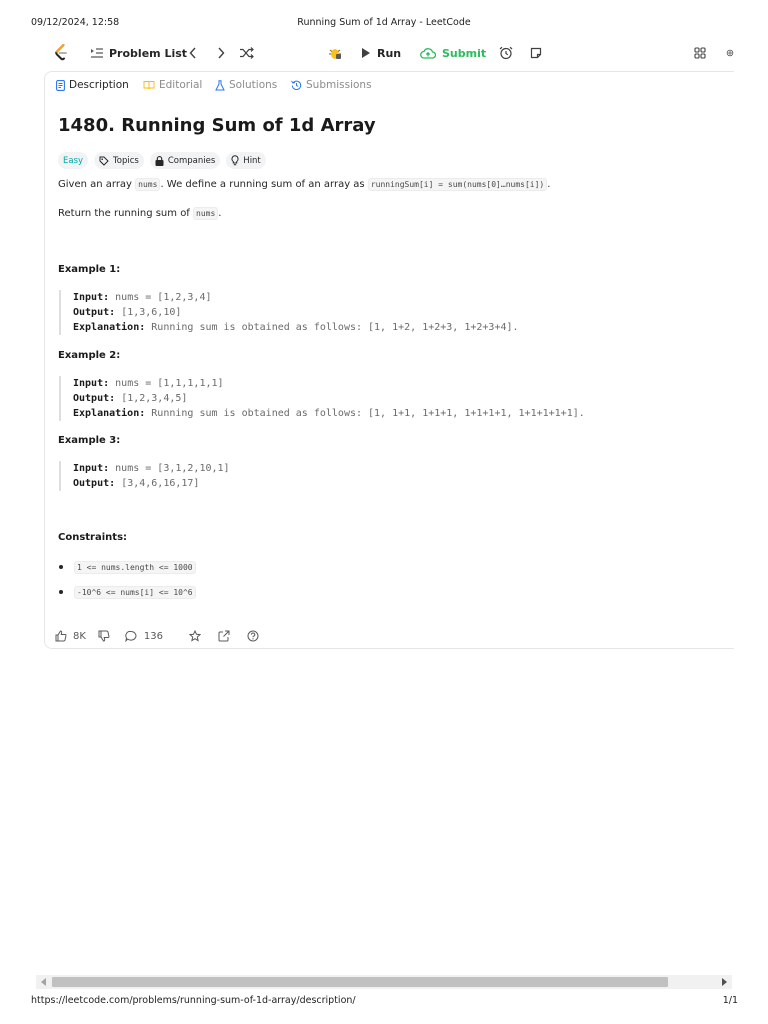  Describe the element at coordinates (172, 468) in the screenshot. I see `input-value: nums = [3,1,2,10,1]` at that location.